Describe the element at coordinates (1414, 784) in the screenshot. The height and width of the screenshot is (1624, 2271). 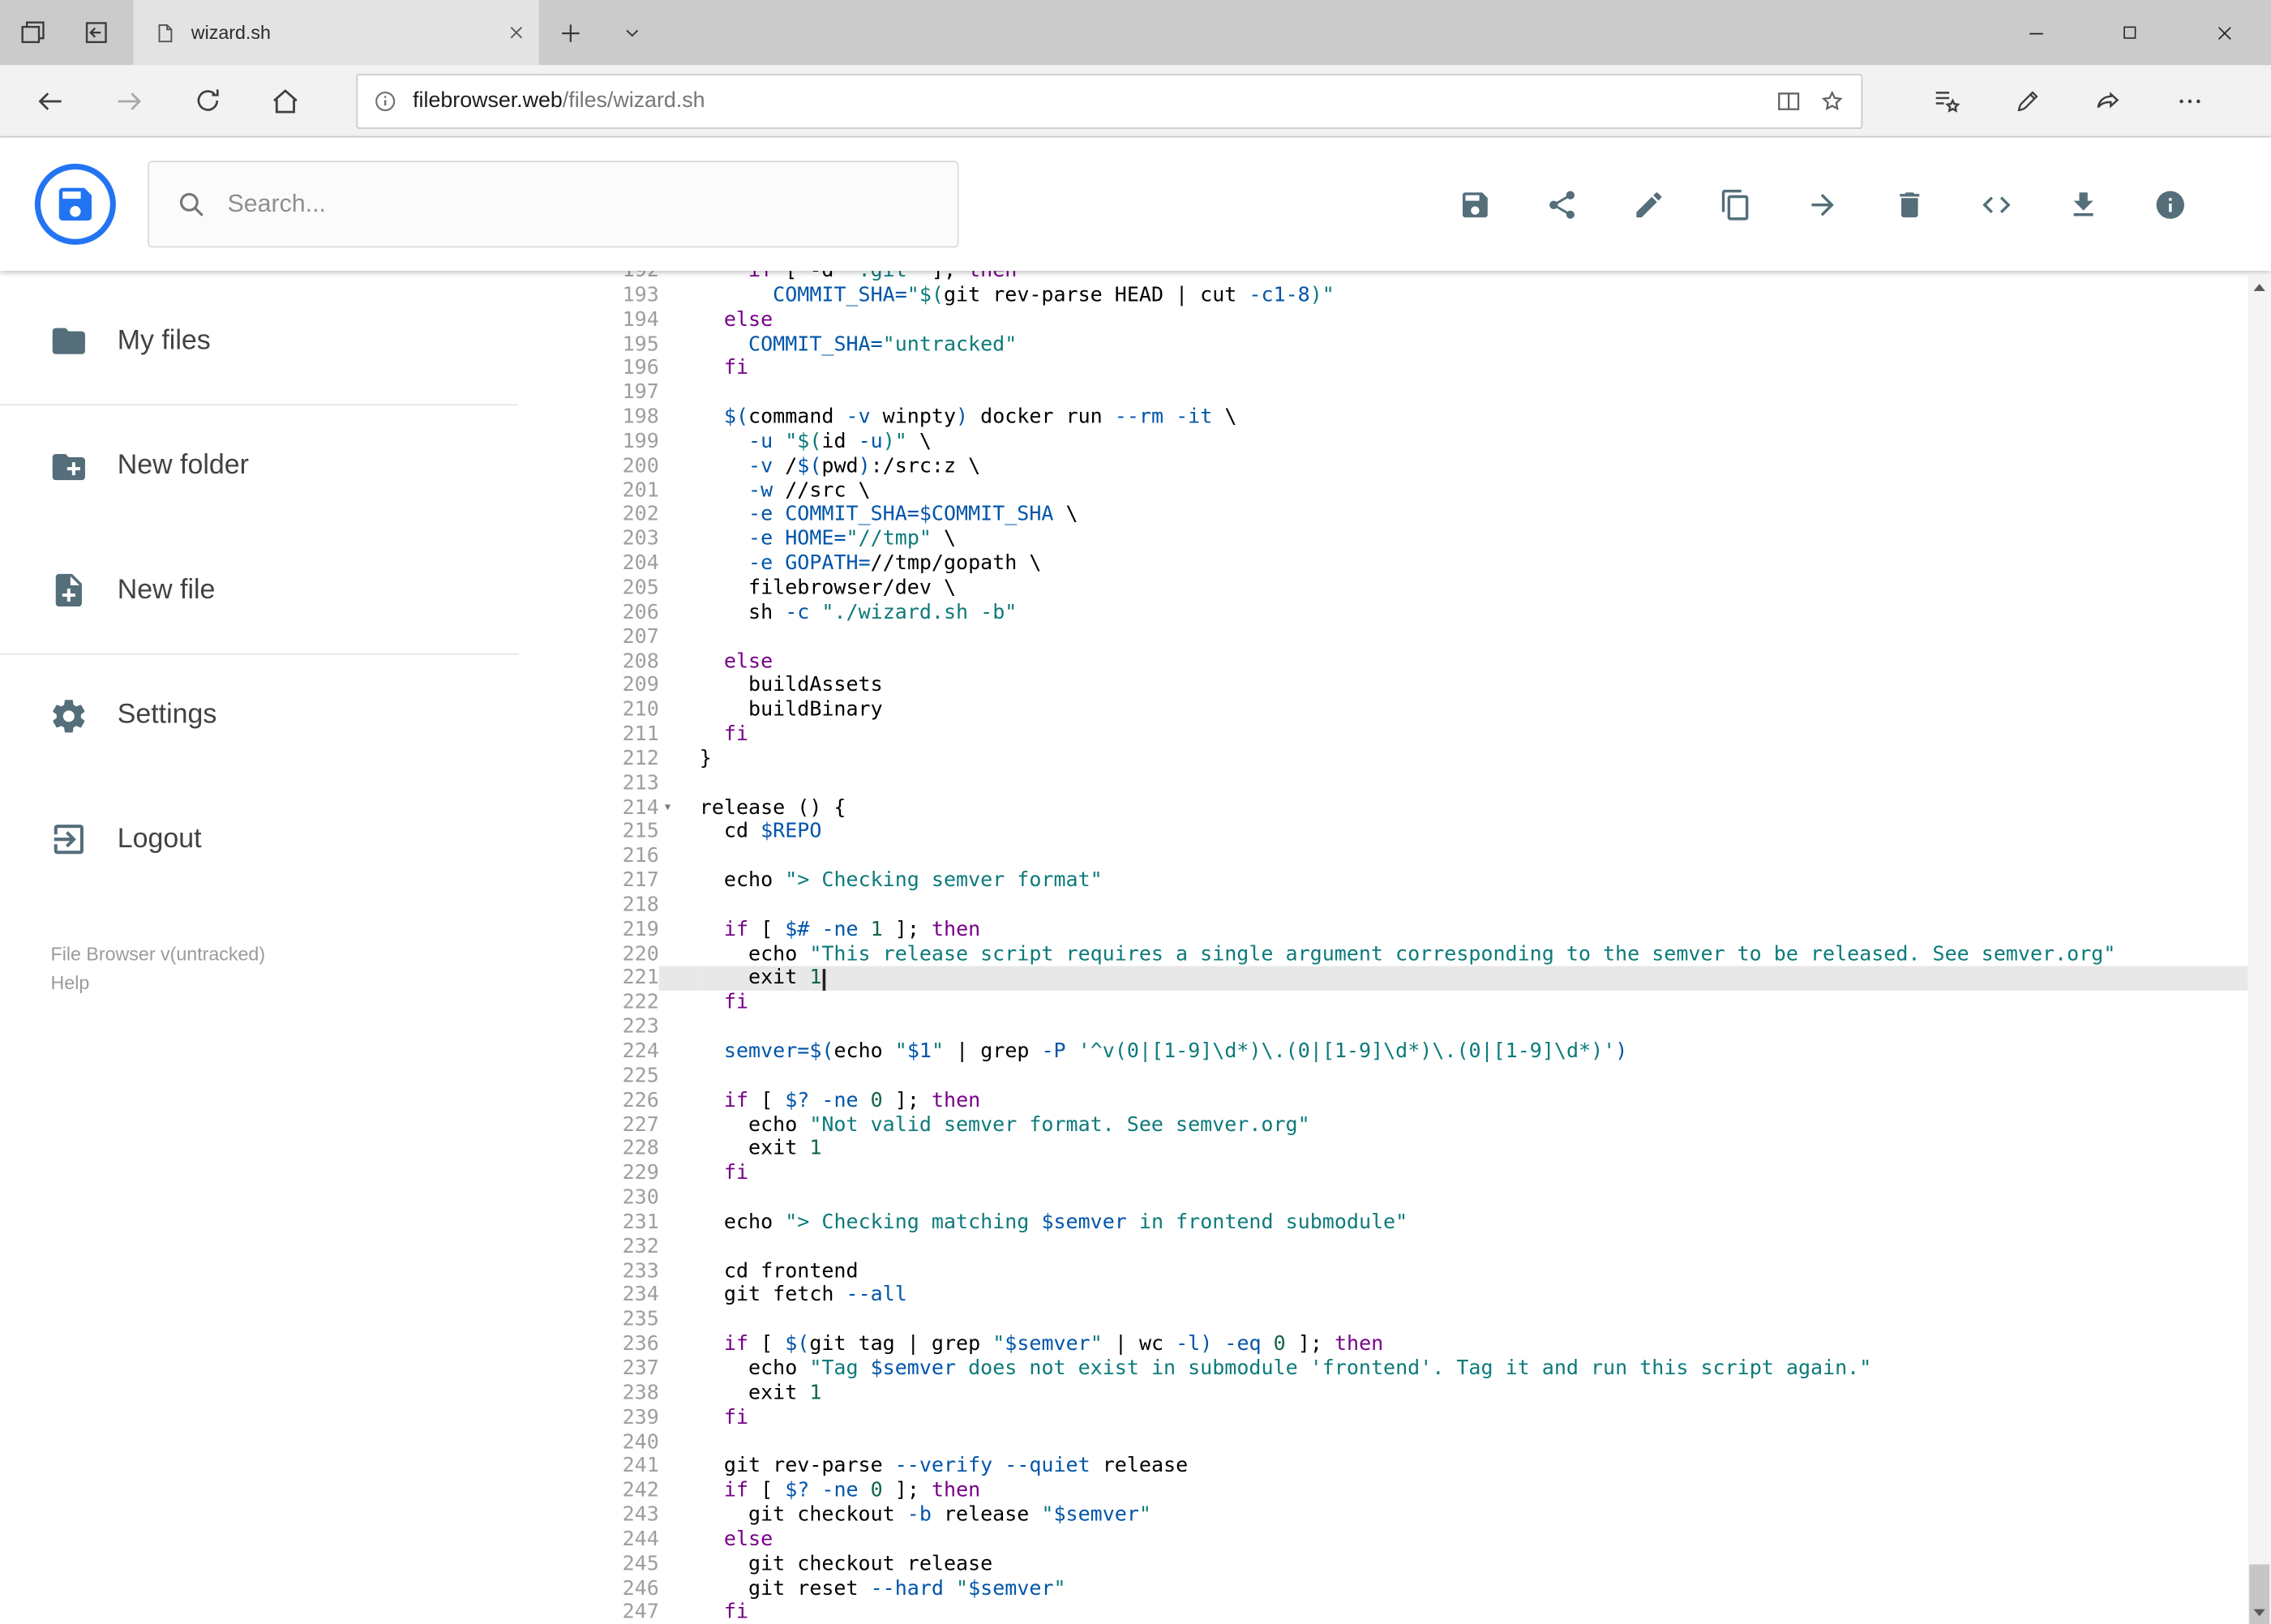
I see `code-line: 213` at that location.